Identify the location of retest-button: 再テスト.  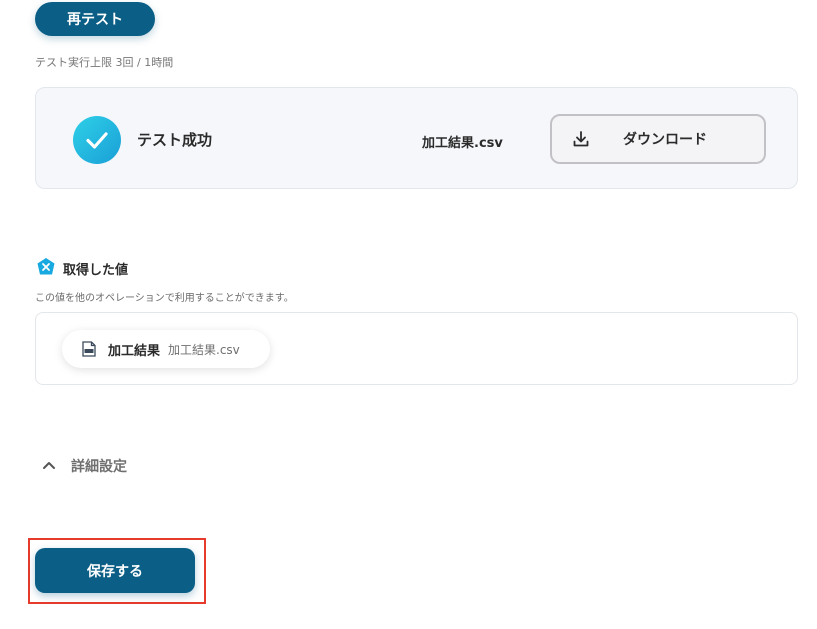
(95, 19).